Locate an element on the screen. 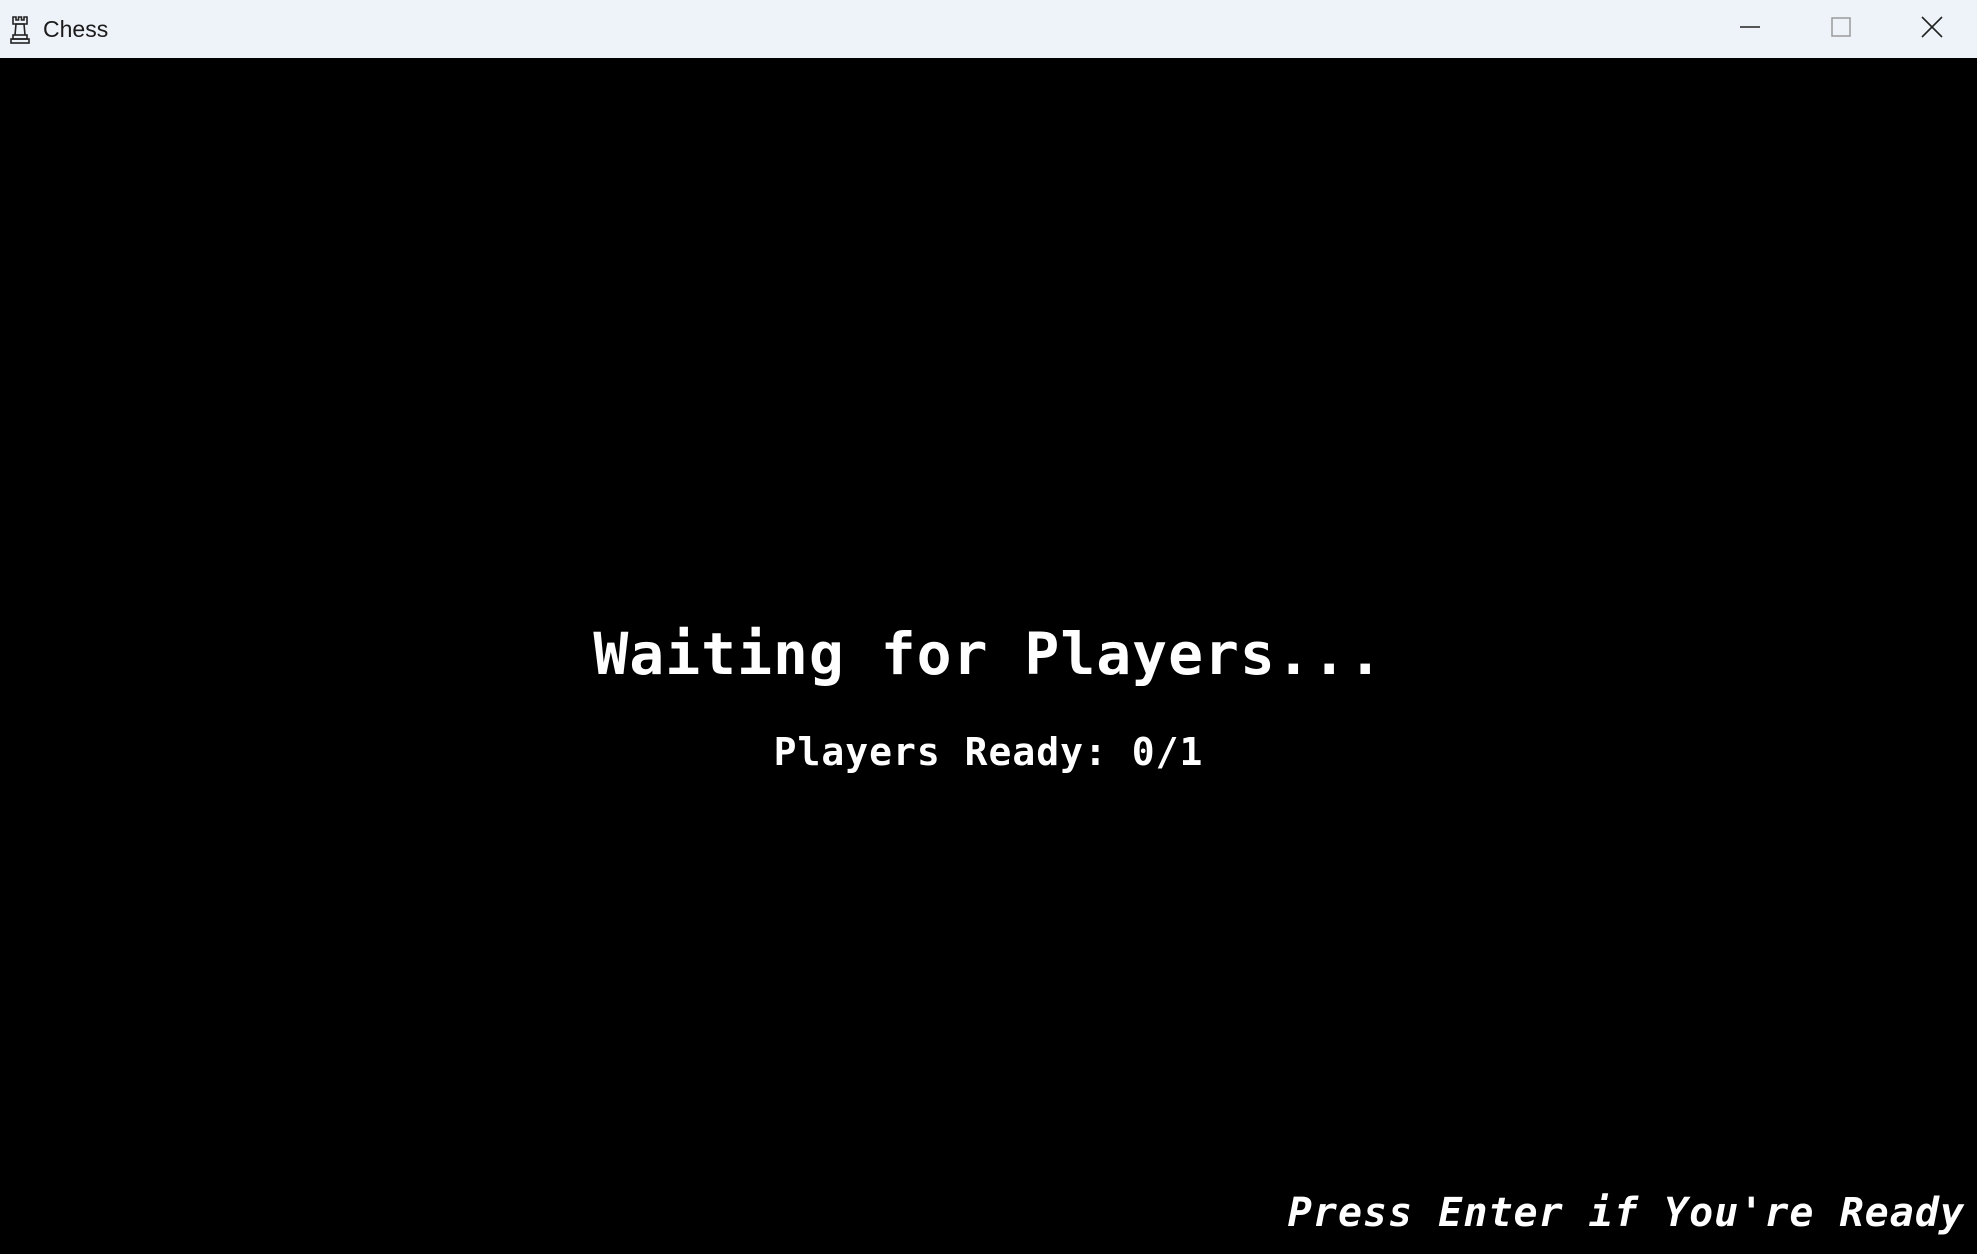  ready-prompt: Press Enter if You're Ready is located at coordinates (1626, 1213).